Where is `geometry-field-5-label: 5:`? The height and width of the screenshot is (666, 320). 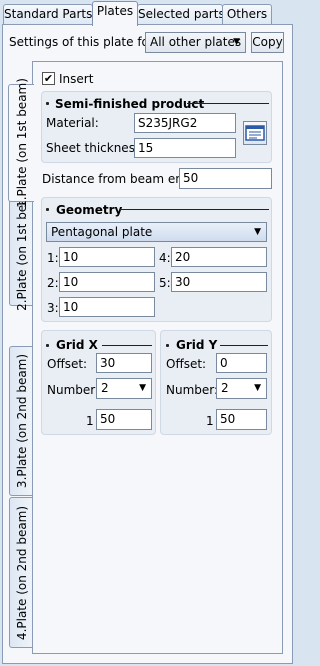
geometry-field-5-label: 5: is located at coordinates (165, 283).